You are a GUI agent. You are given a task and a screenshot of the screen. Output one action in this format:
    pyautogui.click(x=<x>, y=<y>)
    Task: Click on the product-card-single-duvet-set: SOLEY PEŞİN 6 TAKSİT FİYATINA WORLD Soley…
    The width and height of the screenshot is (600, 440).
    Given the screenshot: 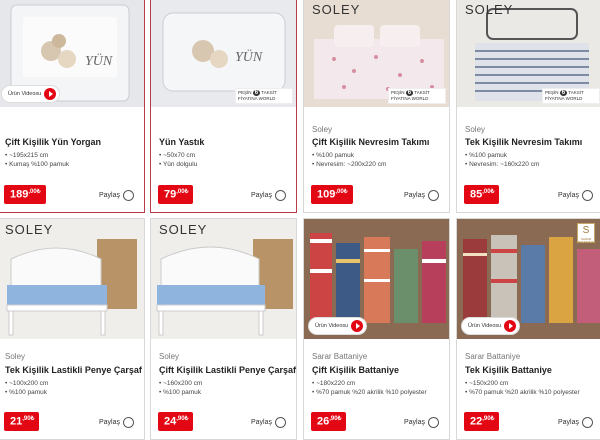 What is the action you would take?
    pyautogui.click(x=528, y=106)
    